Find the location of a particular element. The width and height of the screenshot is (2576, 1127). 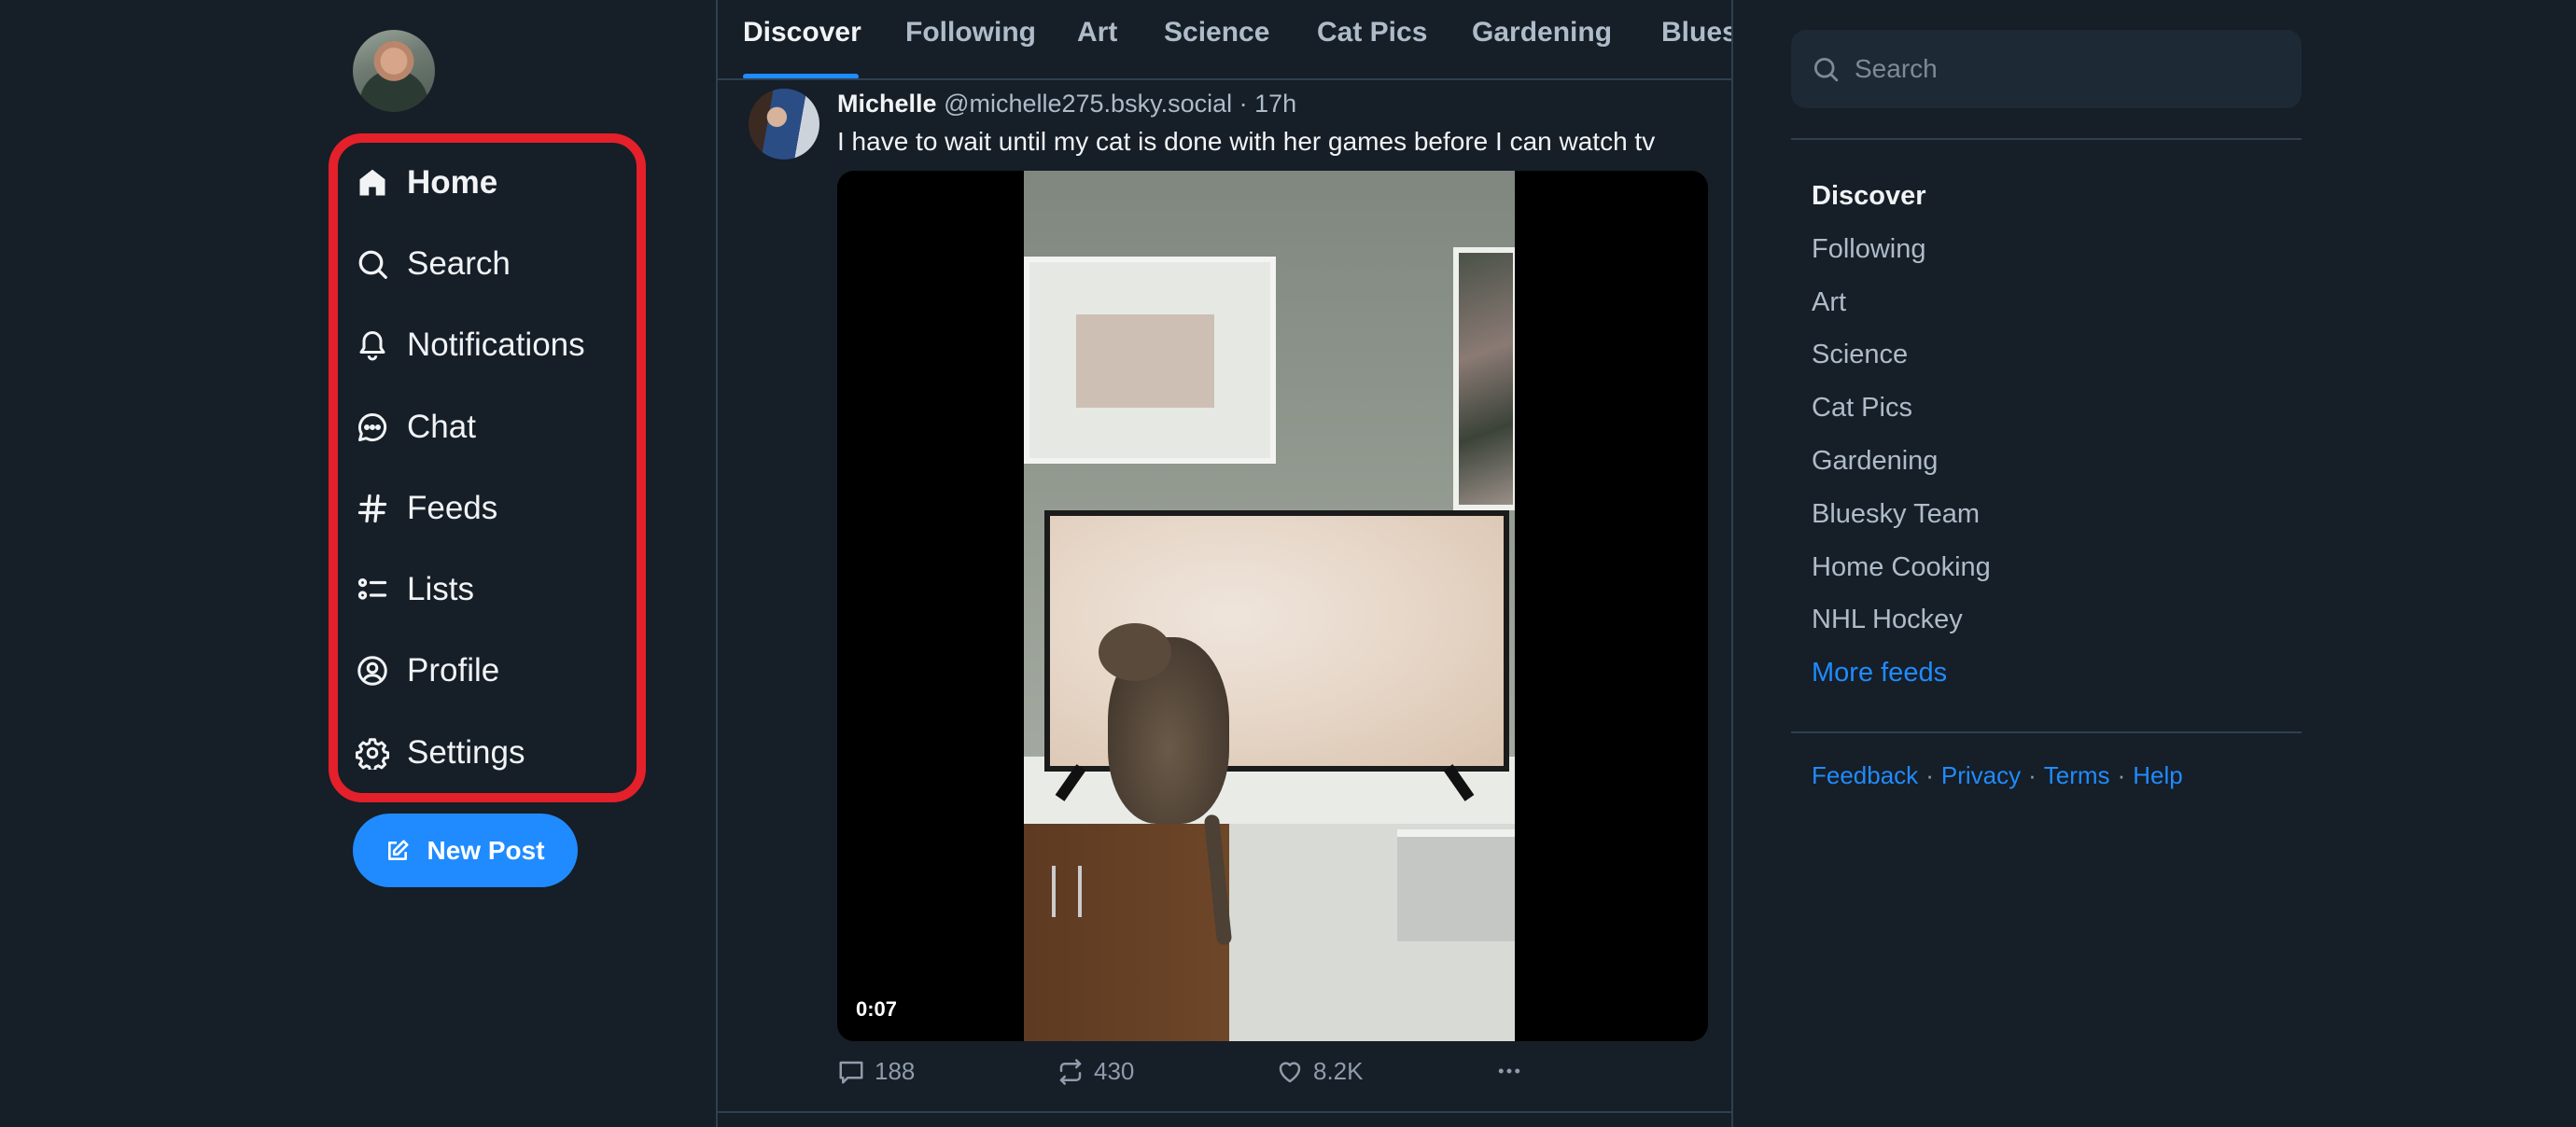

active-tab-indicator is located at coordinates (801, 76).